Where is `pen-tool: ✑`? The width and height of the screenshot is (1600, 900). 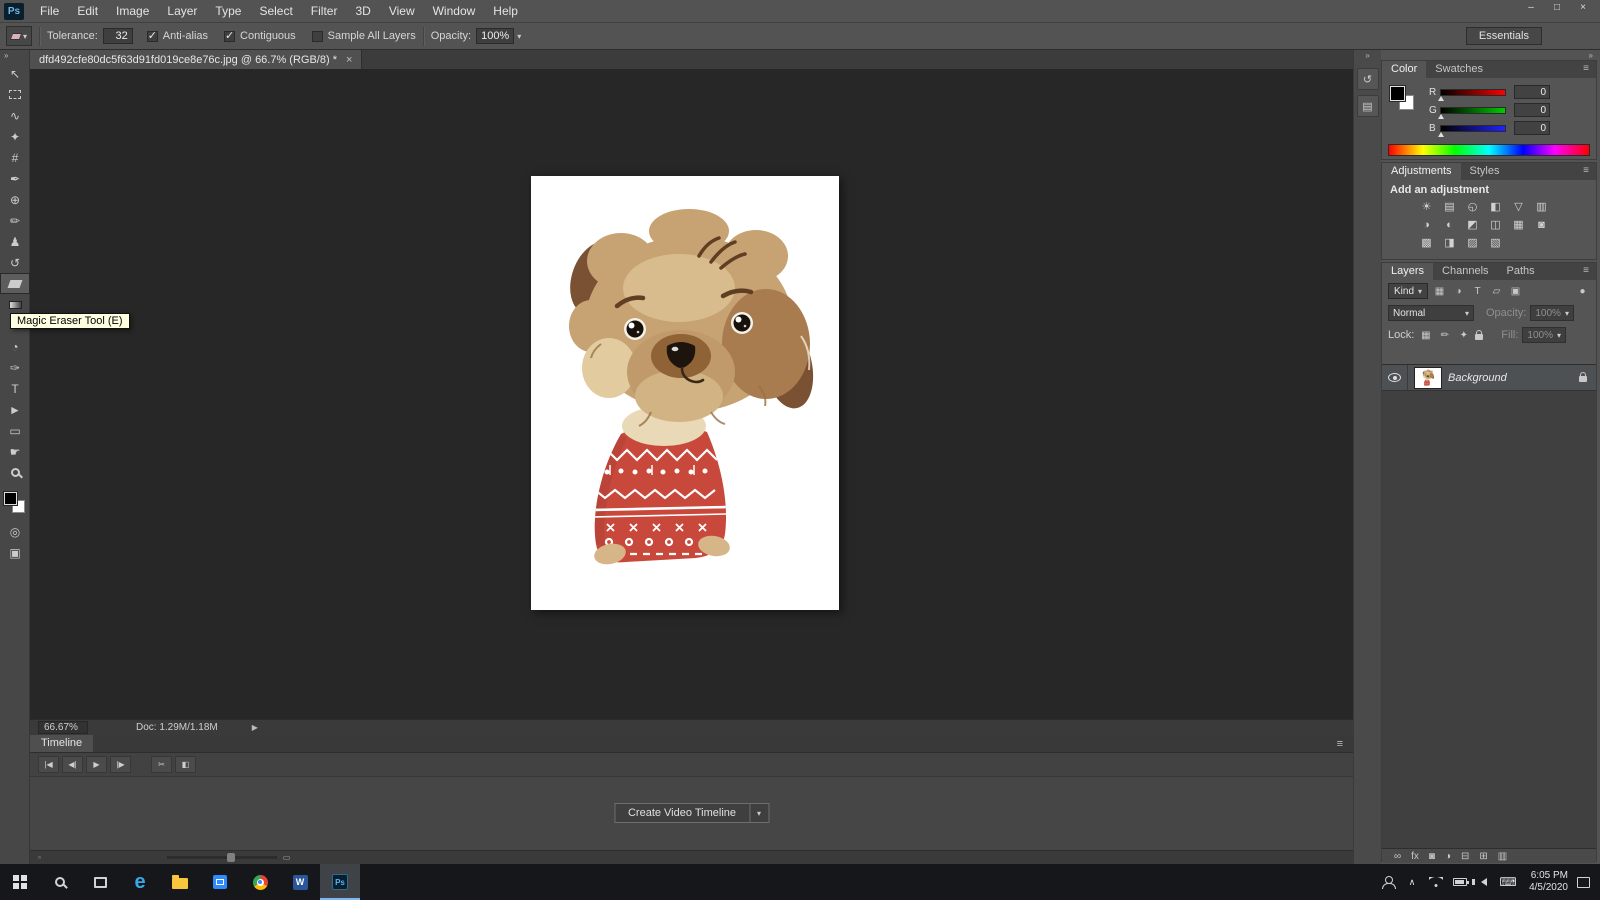
pen-tool: ✑ is located at coordinates (15, 367).